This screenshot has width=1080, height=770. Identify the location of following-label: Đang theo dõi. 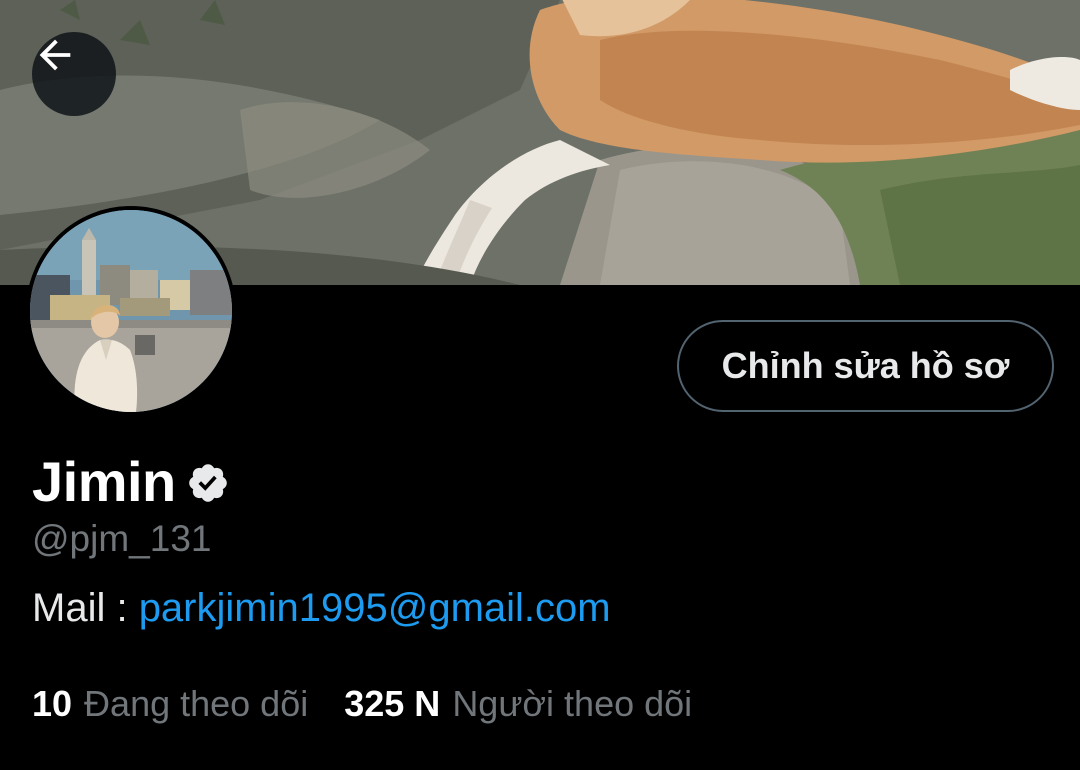
(196, 703).